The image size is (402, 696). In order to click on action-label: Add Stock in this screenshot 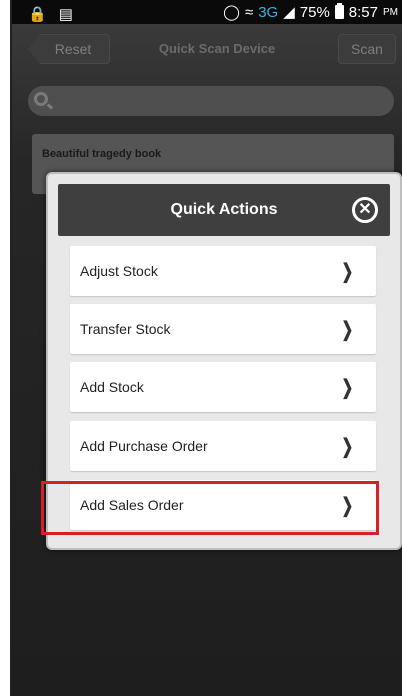, I will do `click(112, 387)`.